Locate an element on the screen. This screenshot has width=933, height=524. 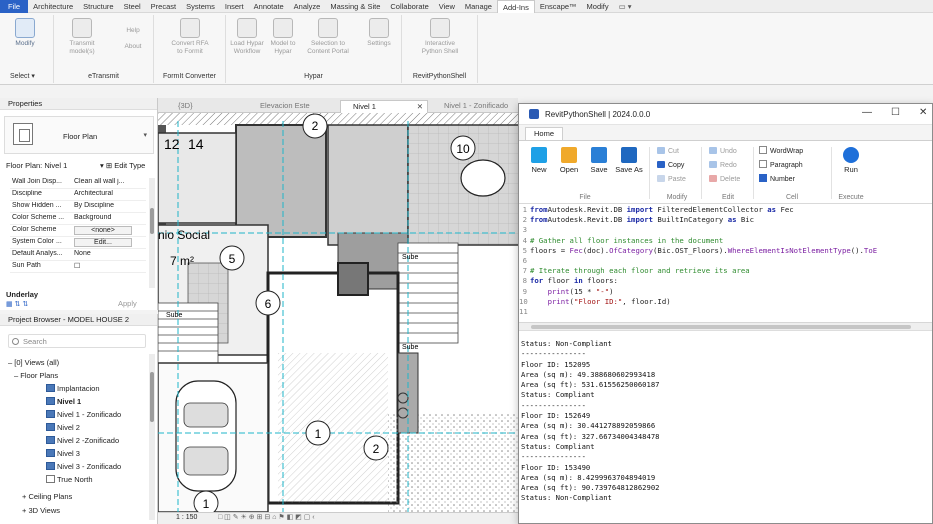
menu-collaborate: Collaborate is located at coordinates (409, 6).